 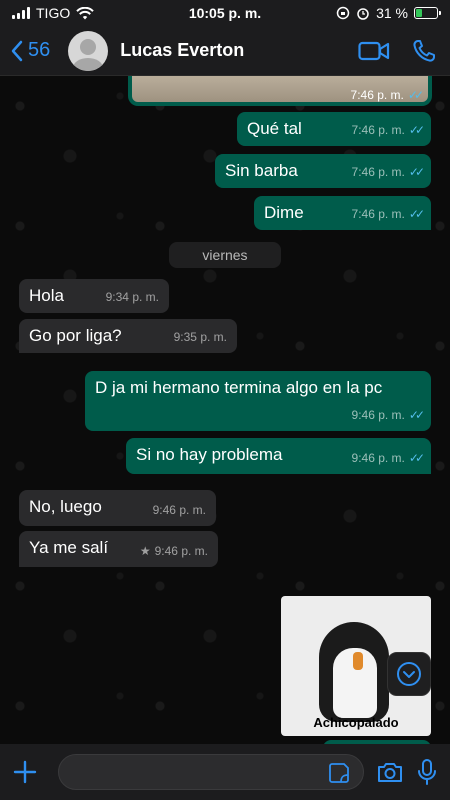 I want to click on message-text: Go por liga?, so click(x=75, y=335).